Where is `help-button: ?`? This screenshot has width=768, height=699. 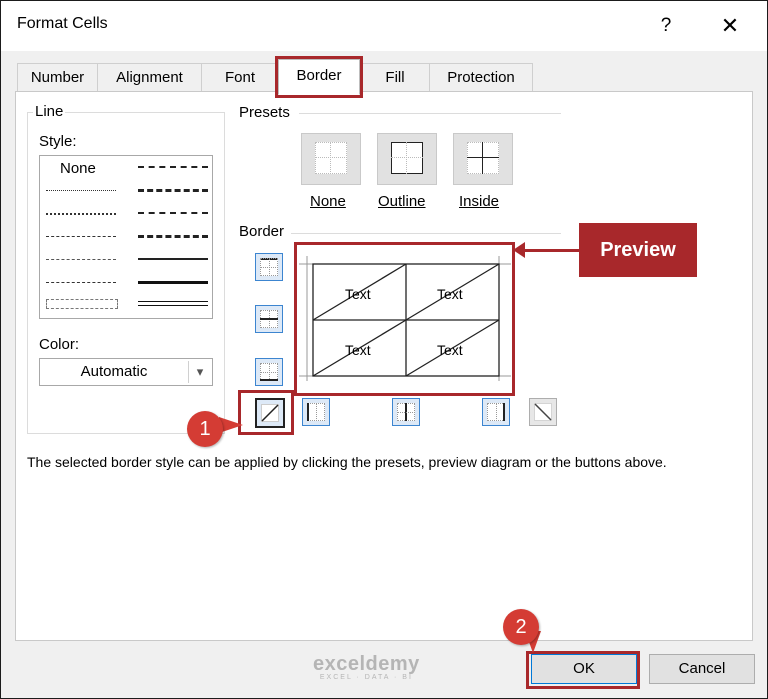
help-button: ? is located at coordinates (666, 26).